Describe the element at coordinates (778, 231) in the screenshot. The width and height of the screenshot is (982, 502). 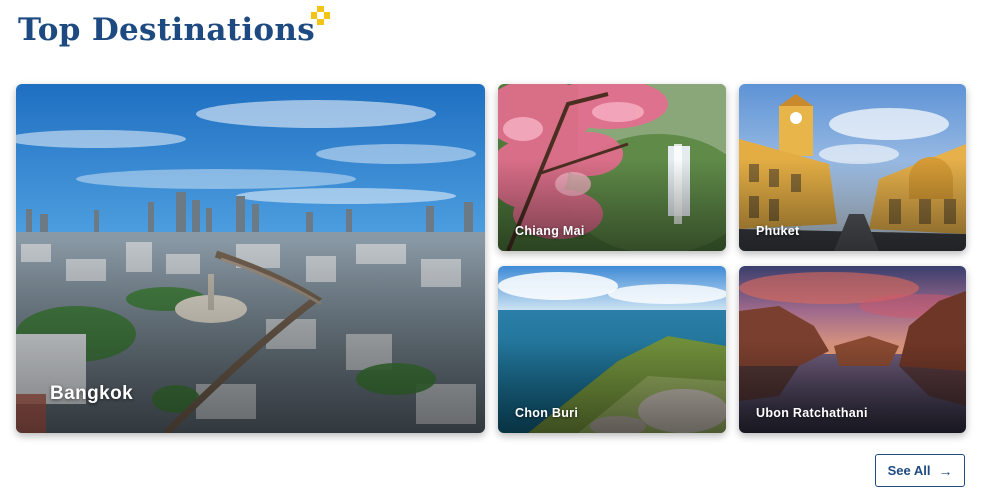
I see `destination-name: Phuket` at that location.